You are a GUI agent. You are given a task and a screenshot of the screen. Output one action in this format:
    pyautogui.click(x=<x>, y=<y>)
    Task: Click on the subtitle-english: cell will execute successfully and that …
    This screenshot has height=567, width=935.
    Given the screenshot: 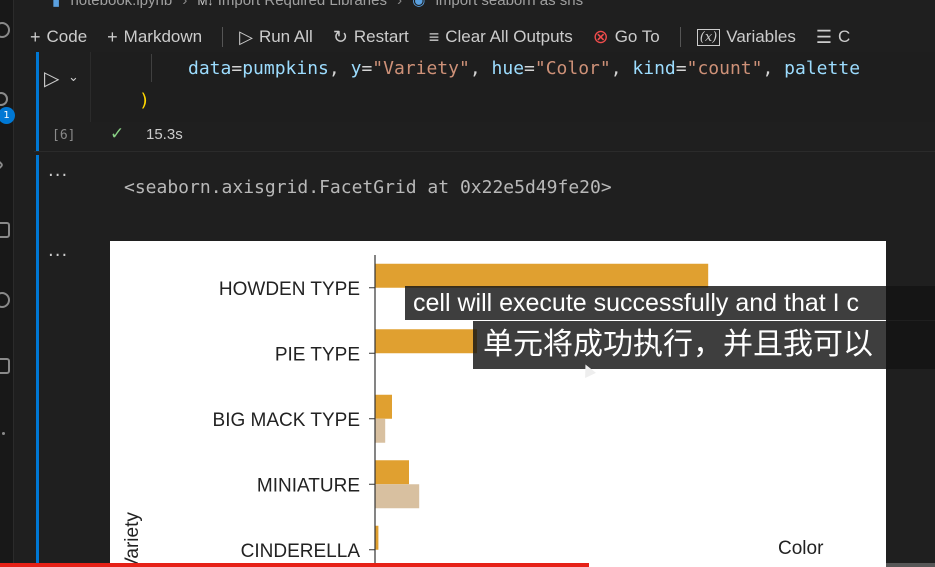 What is the action you would take?
    pyautogui.click(x=670, y=303)
    